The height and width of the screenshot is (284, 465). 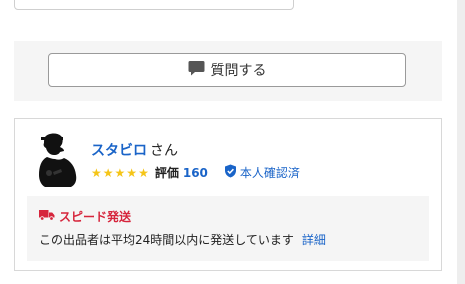 I want to click on rating-label: 評価, so click(x=166, y=173).